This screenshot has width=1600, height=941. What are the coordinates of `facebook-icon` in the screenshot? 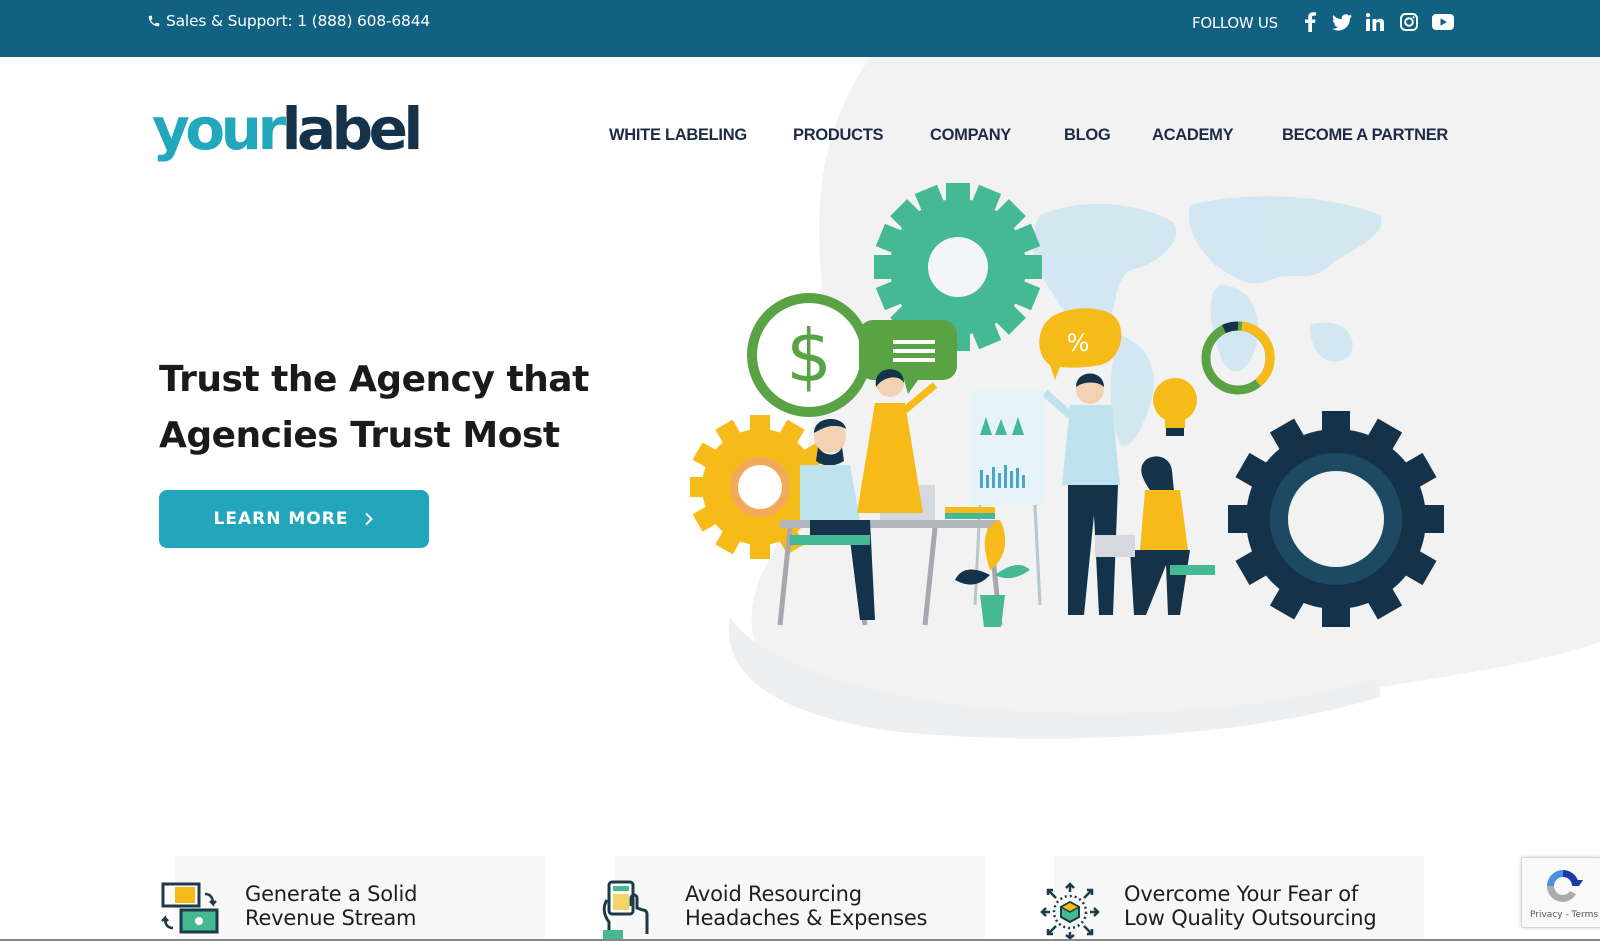 It's located at (1310, 22).